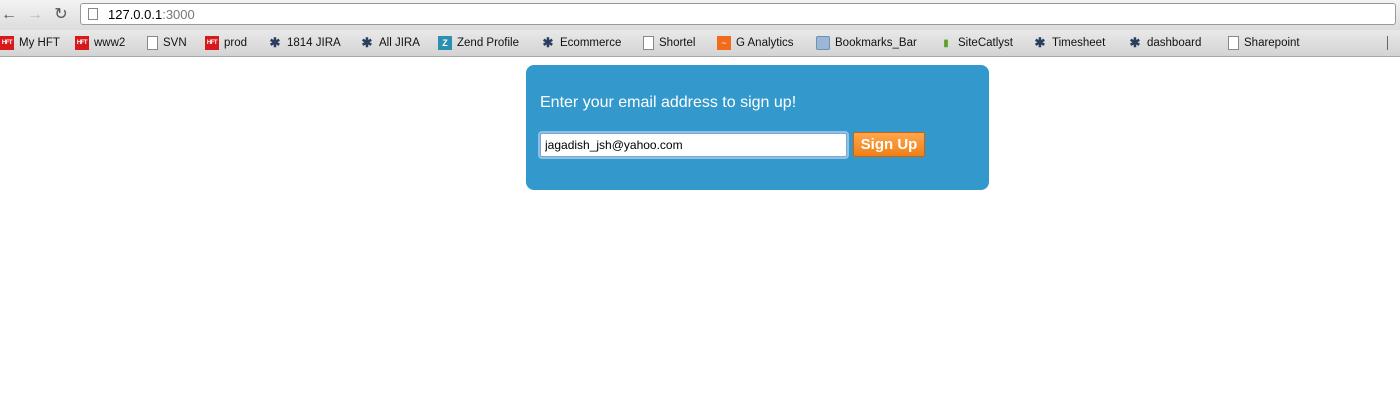 This screenshot has width=1400, height=418. Describe the element at coordinates (1392, 43) in the screenshot. I see `bookmarks-overflow-icon` at that location.